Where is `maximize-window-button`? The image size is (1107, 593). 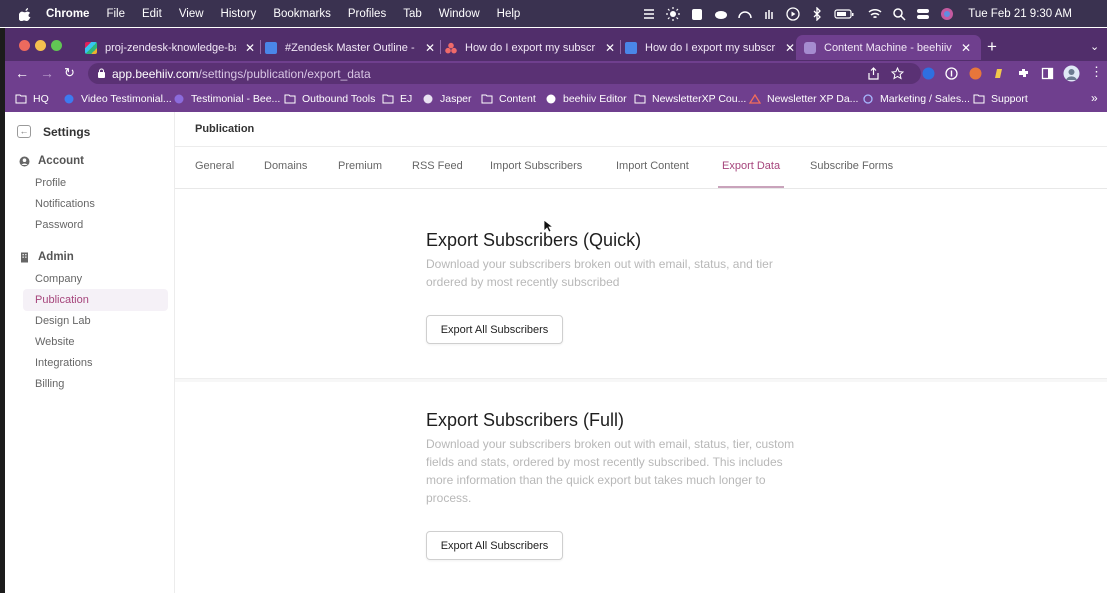 maximize-window-button is located at coordinates (56, 45).